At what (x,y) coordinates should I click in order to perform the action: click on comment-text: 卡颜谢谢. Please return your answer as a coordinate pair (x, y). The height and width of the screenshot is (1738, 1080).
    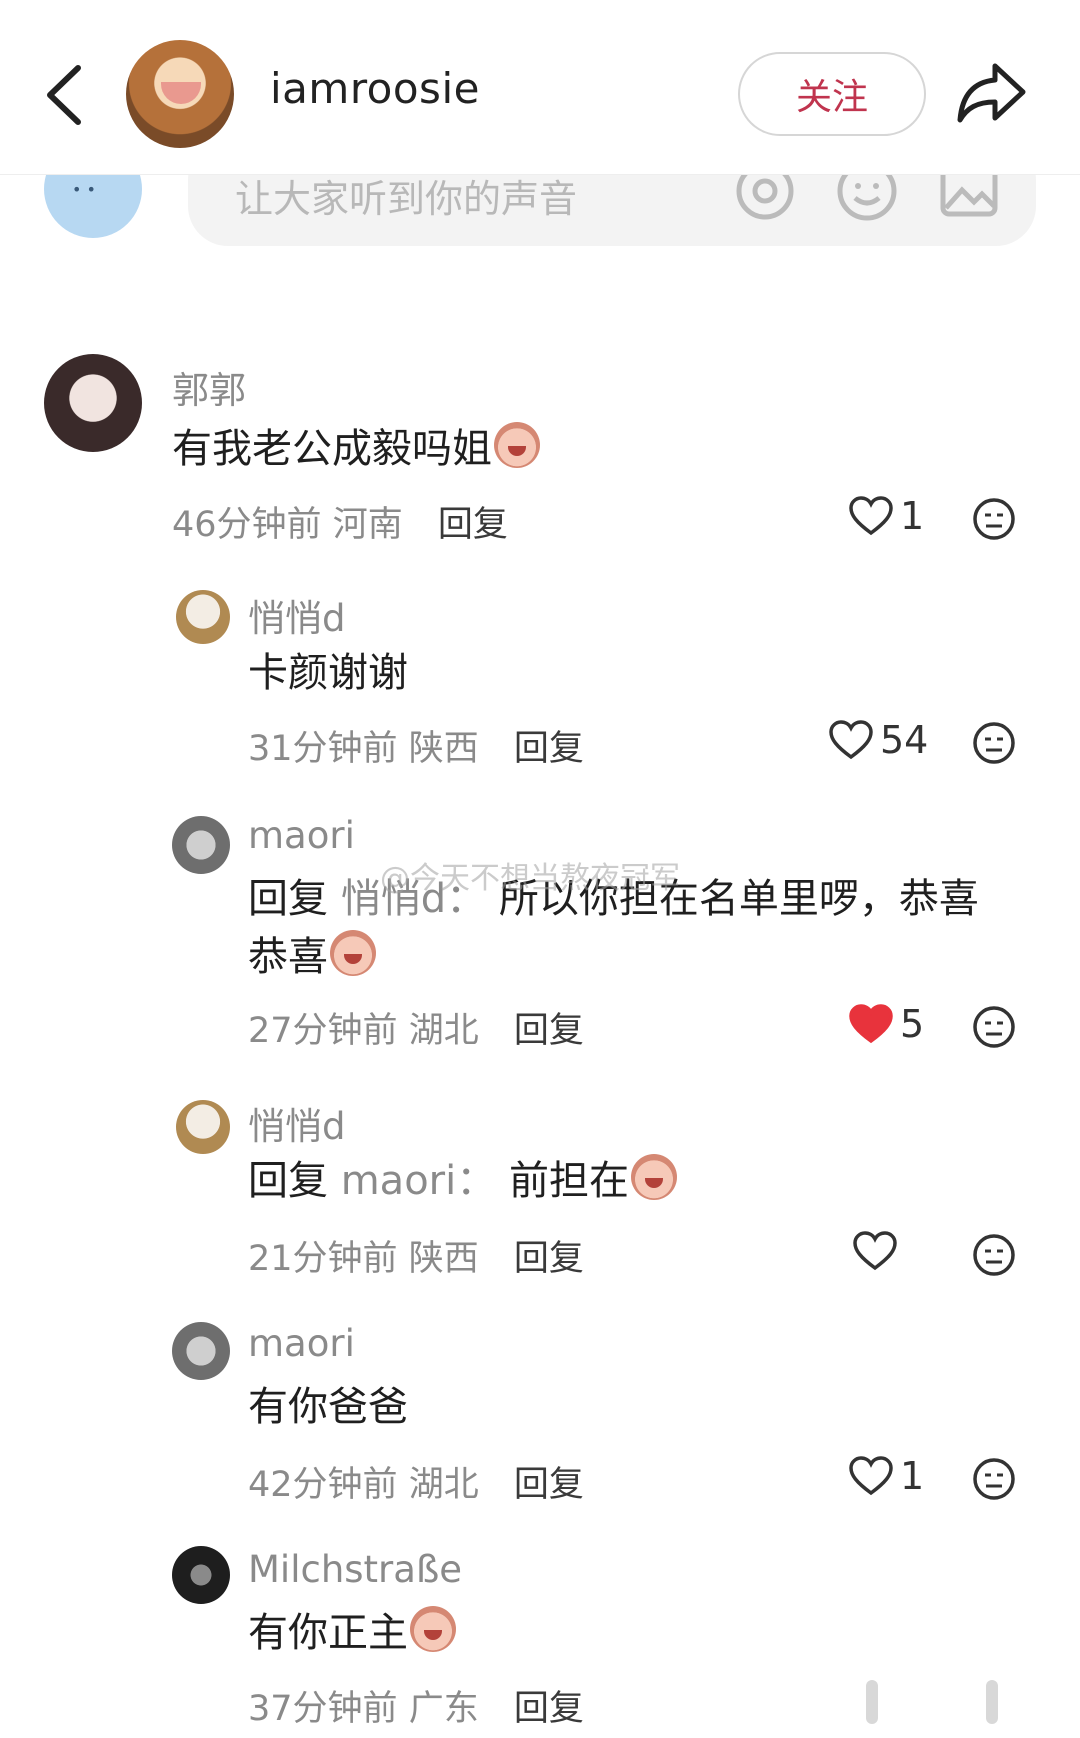
    Looking at the image, I should click on (328, 673).